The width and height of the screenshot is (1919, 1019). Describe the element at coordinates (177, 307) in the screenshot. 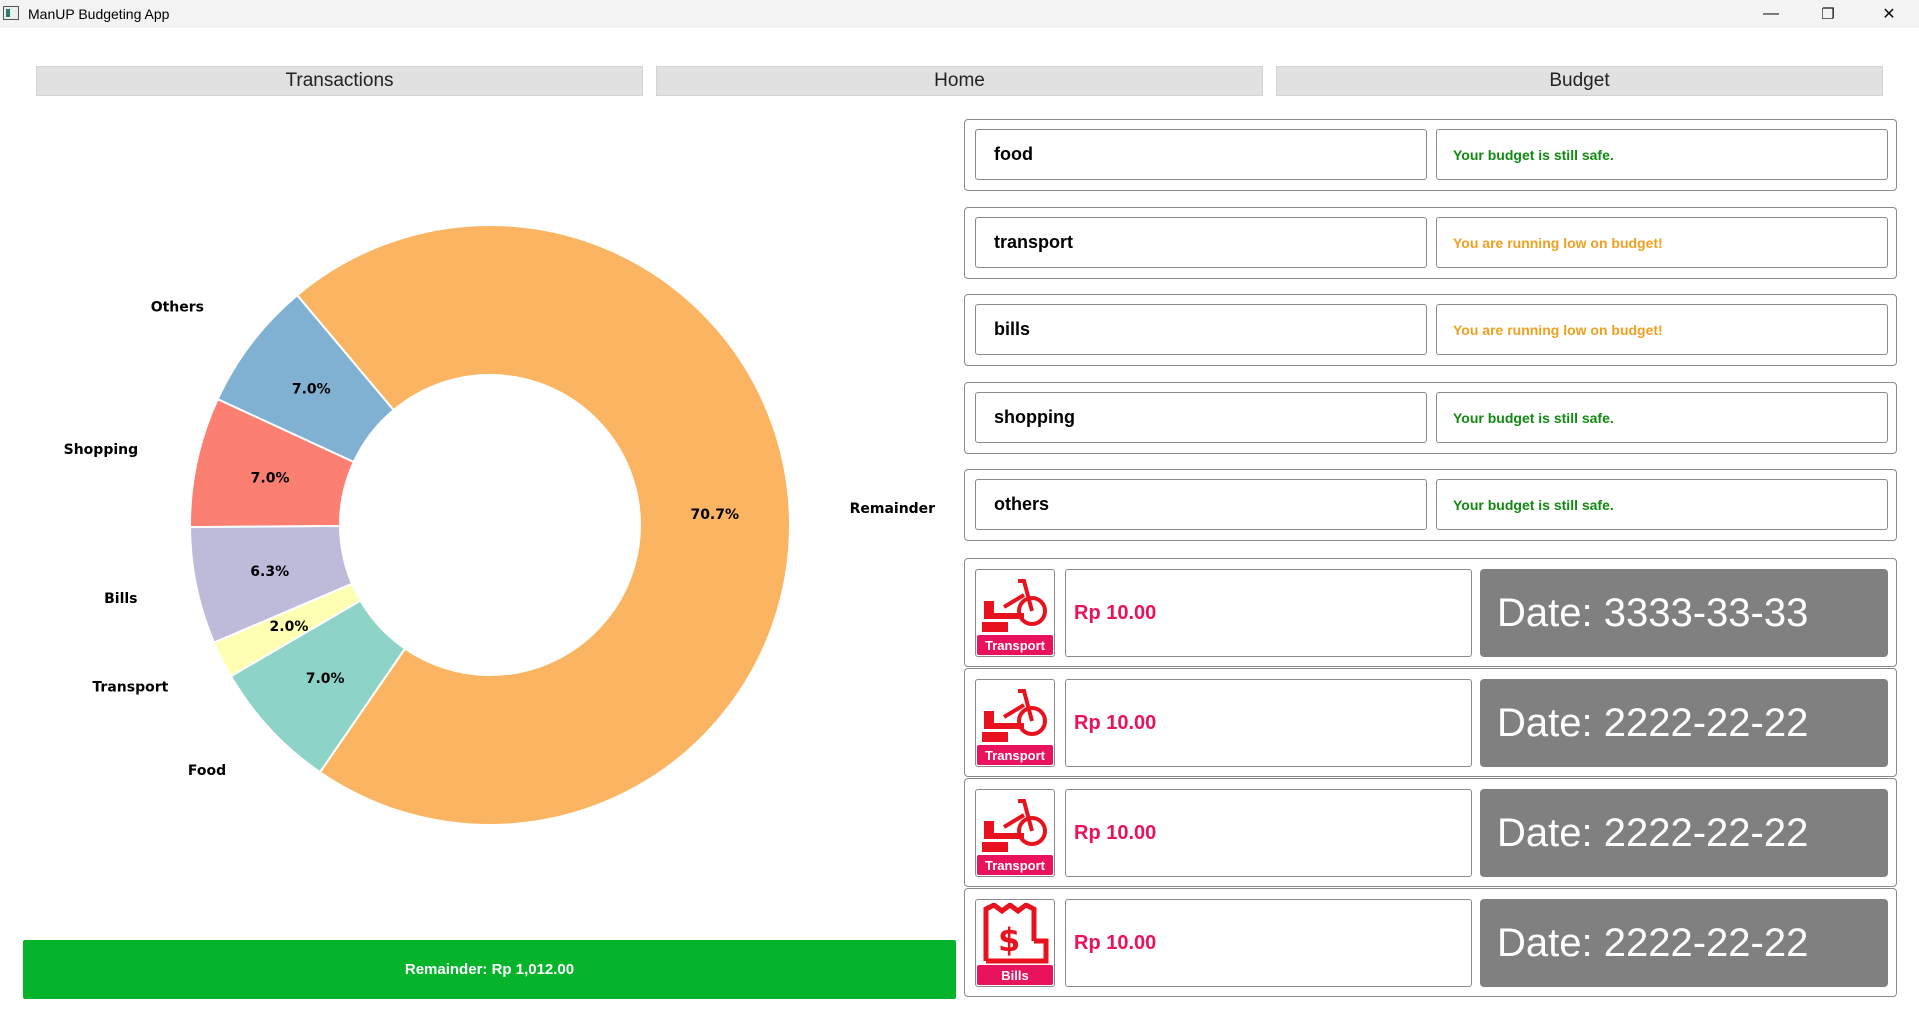

I see `donut-category-label: Others` at that location.